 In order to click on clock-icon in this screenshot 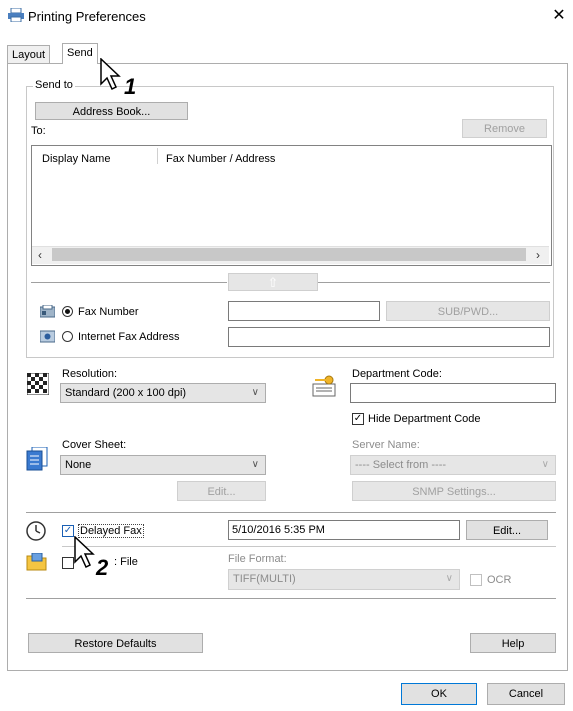, I will do `click(36, 531)`.